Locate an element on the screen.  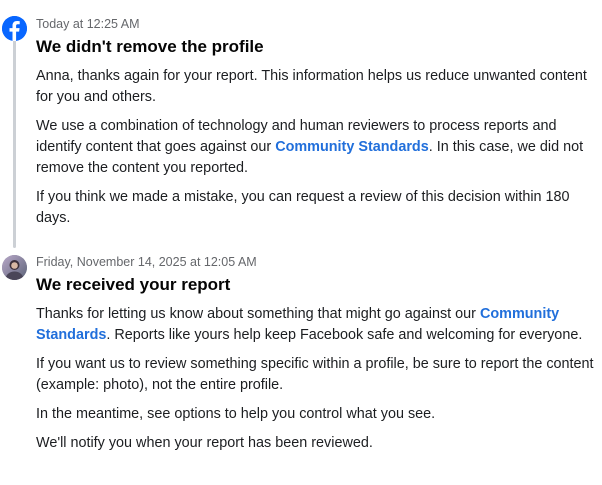
timeline-connector is located at coordinates (14, 144).